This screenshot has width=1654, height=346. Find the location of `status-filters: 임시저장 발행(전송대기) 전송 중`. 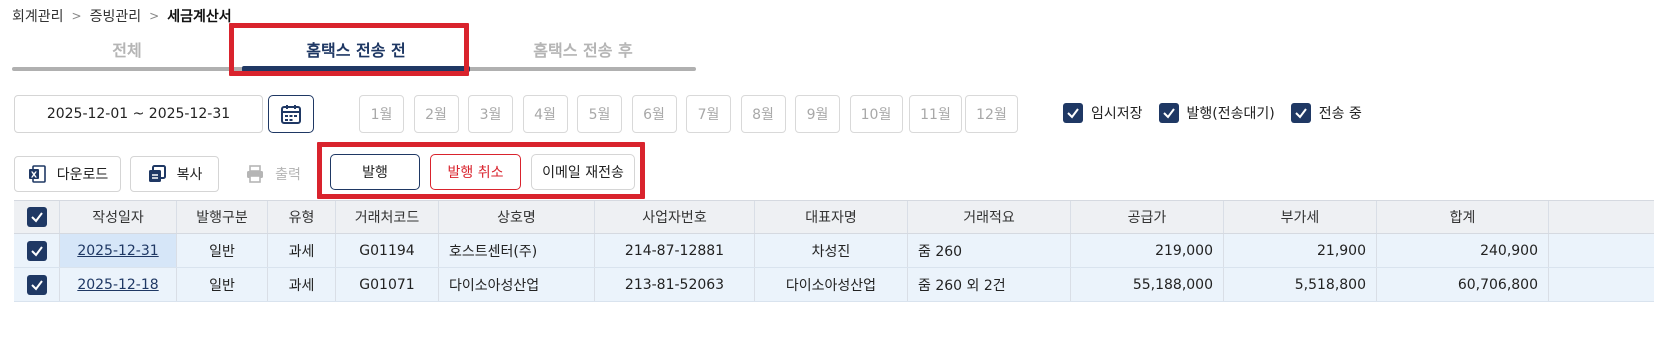

status-filters: 임시저장 발행(전송대기) 전송 중 is located at coordinates (1220, 113).